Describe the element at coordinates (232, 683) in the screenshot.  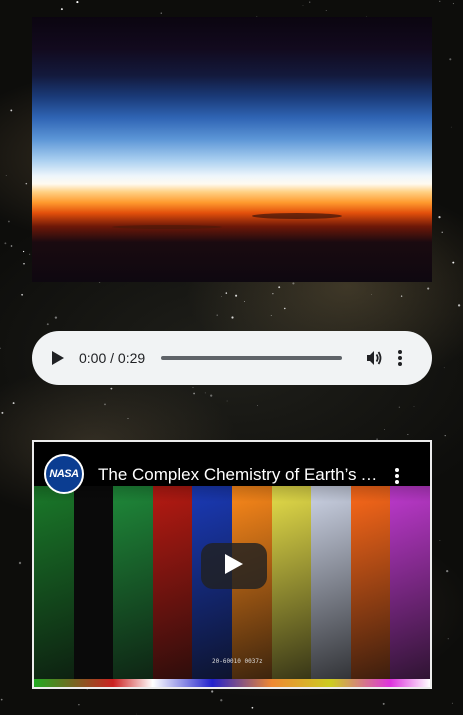
I see `video-bottom-strip` at that location.